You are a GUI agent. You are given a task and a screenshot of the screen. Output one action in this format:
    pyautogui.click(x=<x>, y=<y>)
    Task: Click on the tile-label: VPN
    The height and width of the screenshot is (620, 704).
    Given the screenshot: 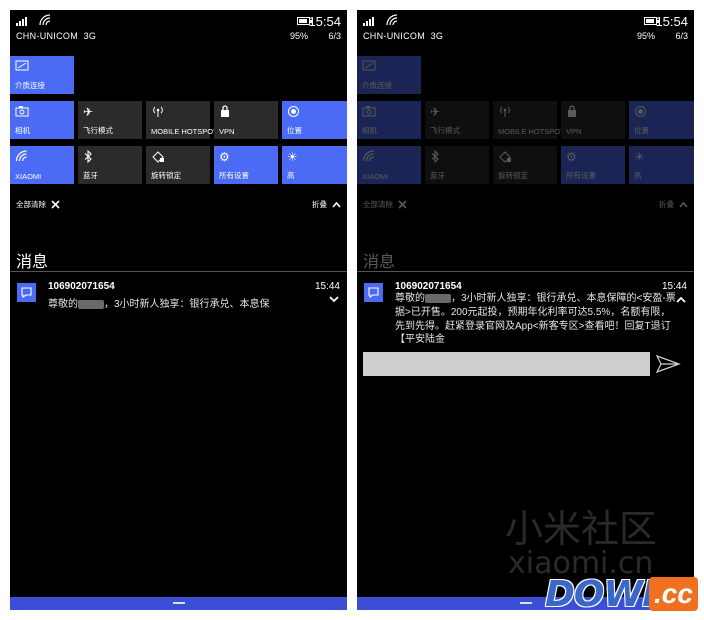 What is the action you would take?
    pyautogui.click(x=574, y=131)
    